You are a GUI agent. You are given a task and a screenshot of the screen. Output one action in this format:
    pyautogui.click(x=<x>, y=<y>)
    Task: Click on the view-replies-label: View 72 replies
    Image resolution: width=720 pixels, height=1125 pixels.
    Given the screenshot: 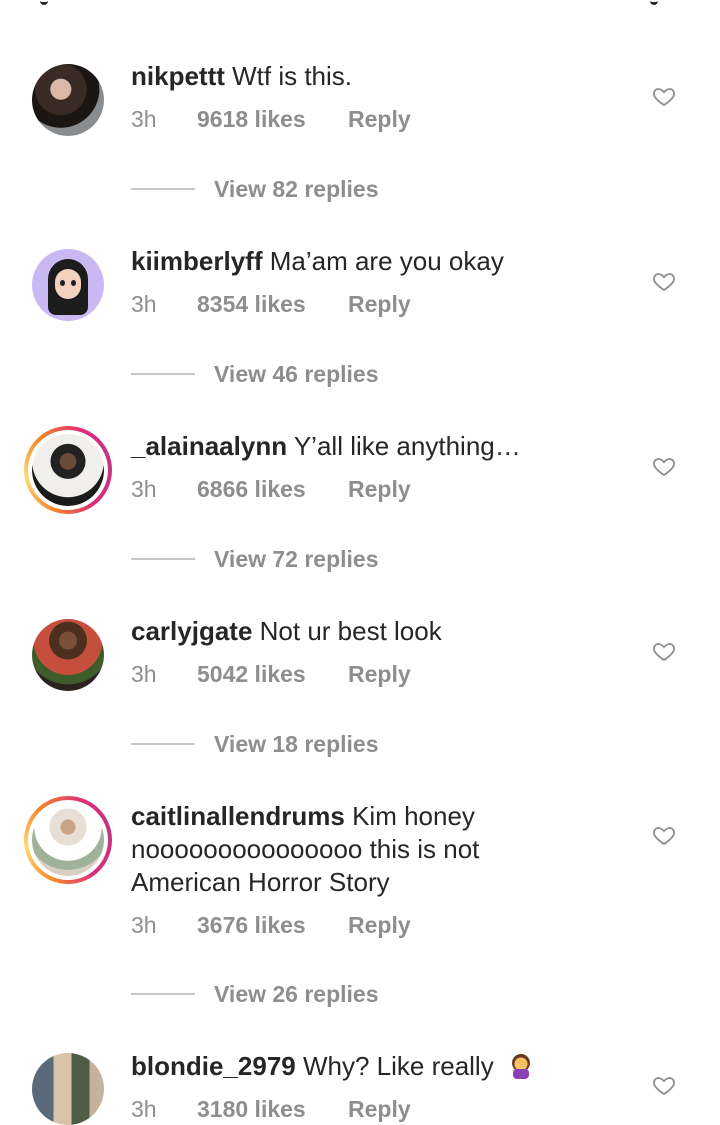 What is the action you would take?
    pyautogui.click(x=296, y=559)
    